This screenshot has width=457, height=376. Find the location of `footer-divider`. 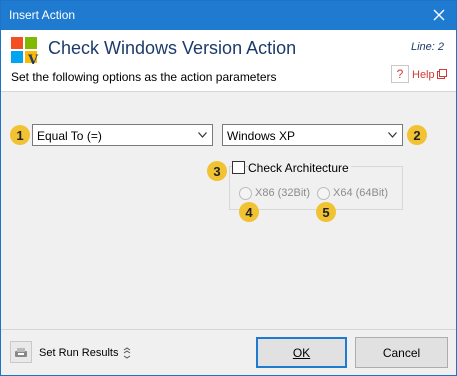

footer-divider is located at coordinates (228, 329).